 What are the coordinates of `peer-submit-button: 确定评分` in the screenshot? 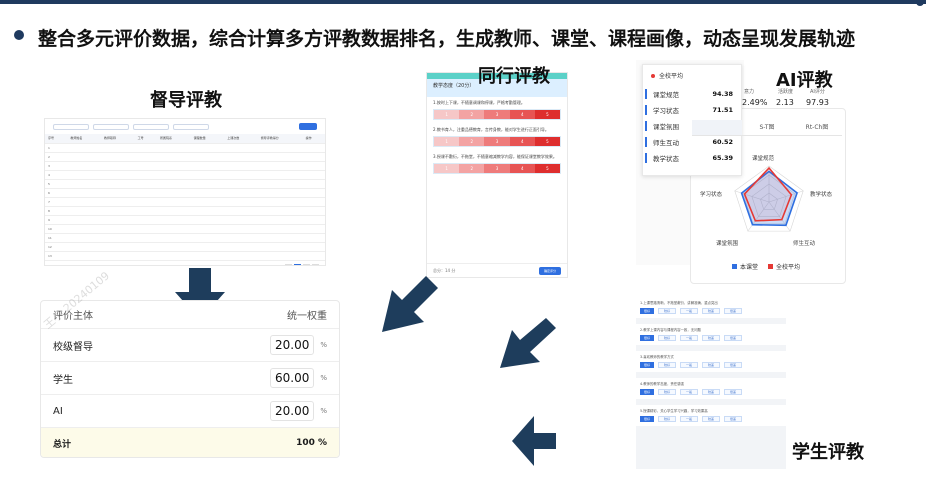 It's located at (550, 270).